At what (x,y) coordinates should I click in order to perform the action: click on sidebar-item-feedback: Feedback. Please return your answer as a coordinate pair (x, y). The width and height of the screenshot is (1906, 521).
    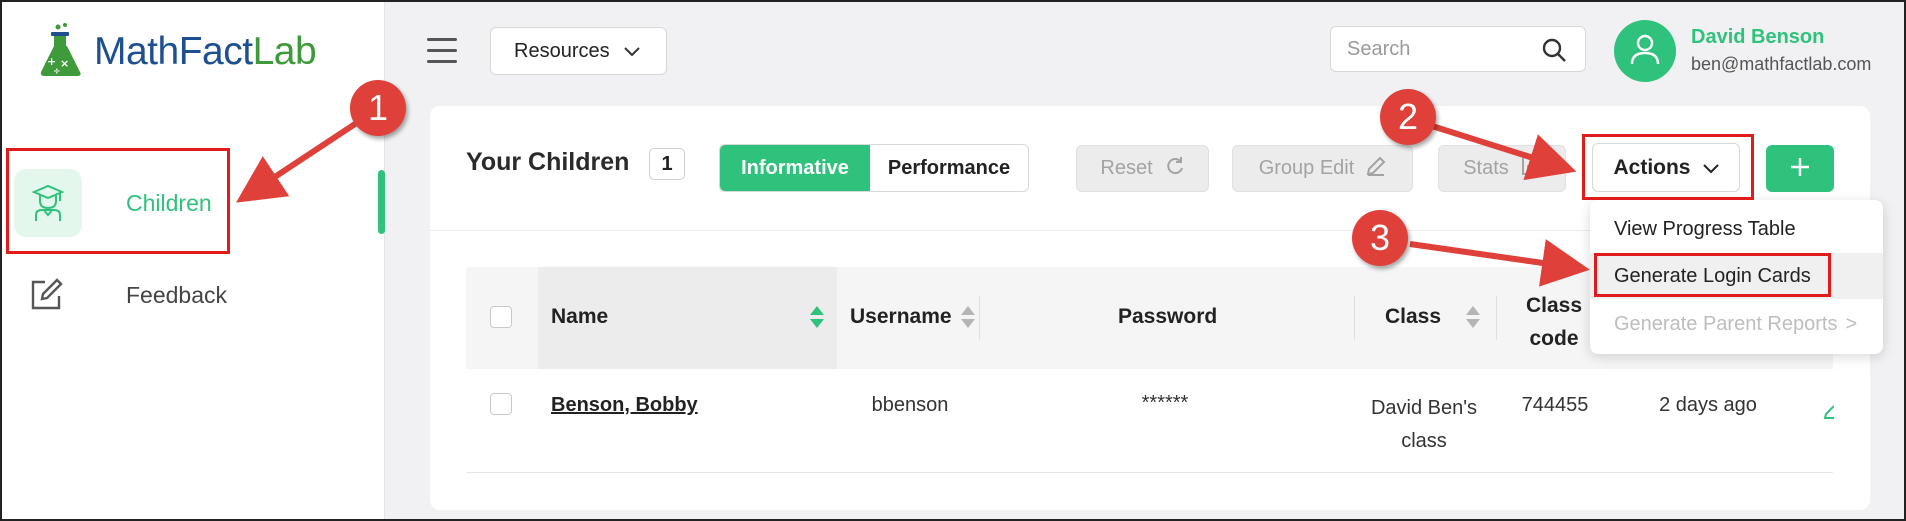
    Looking at the image, I should click on (194, 295).